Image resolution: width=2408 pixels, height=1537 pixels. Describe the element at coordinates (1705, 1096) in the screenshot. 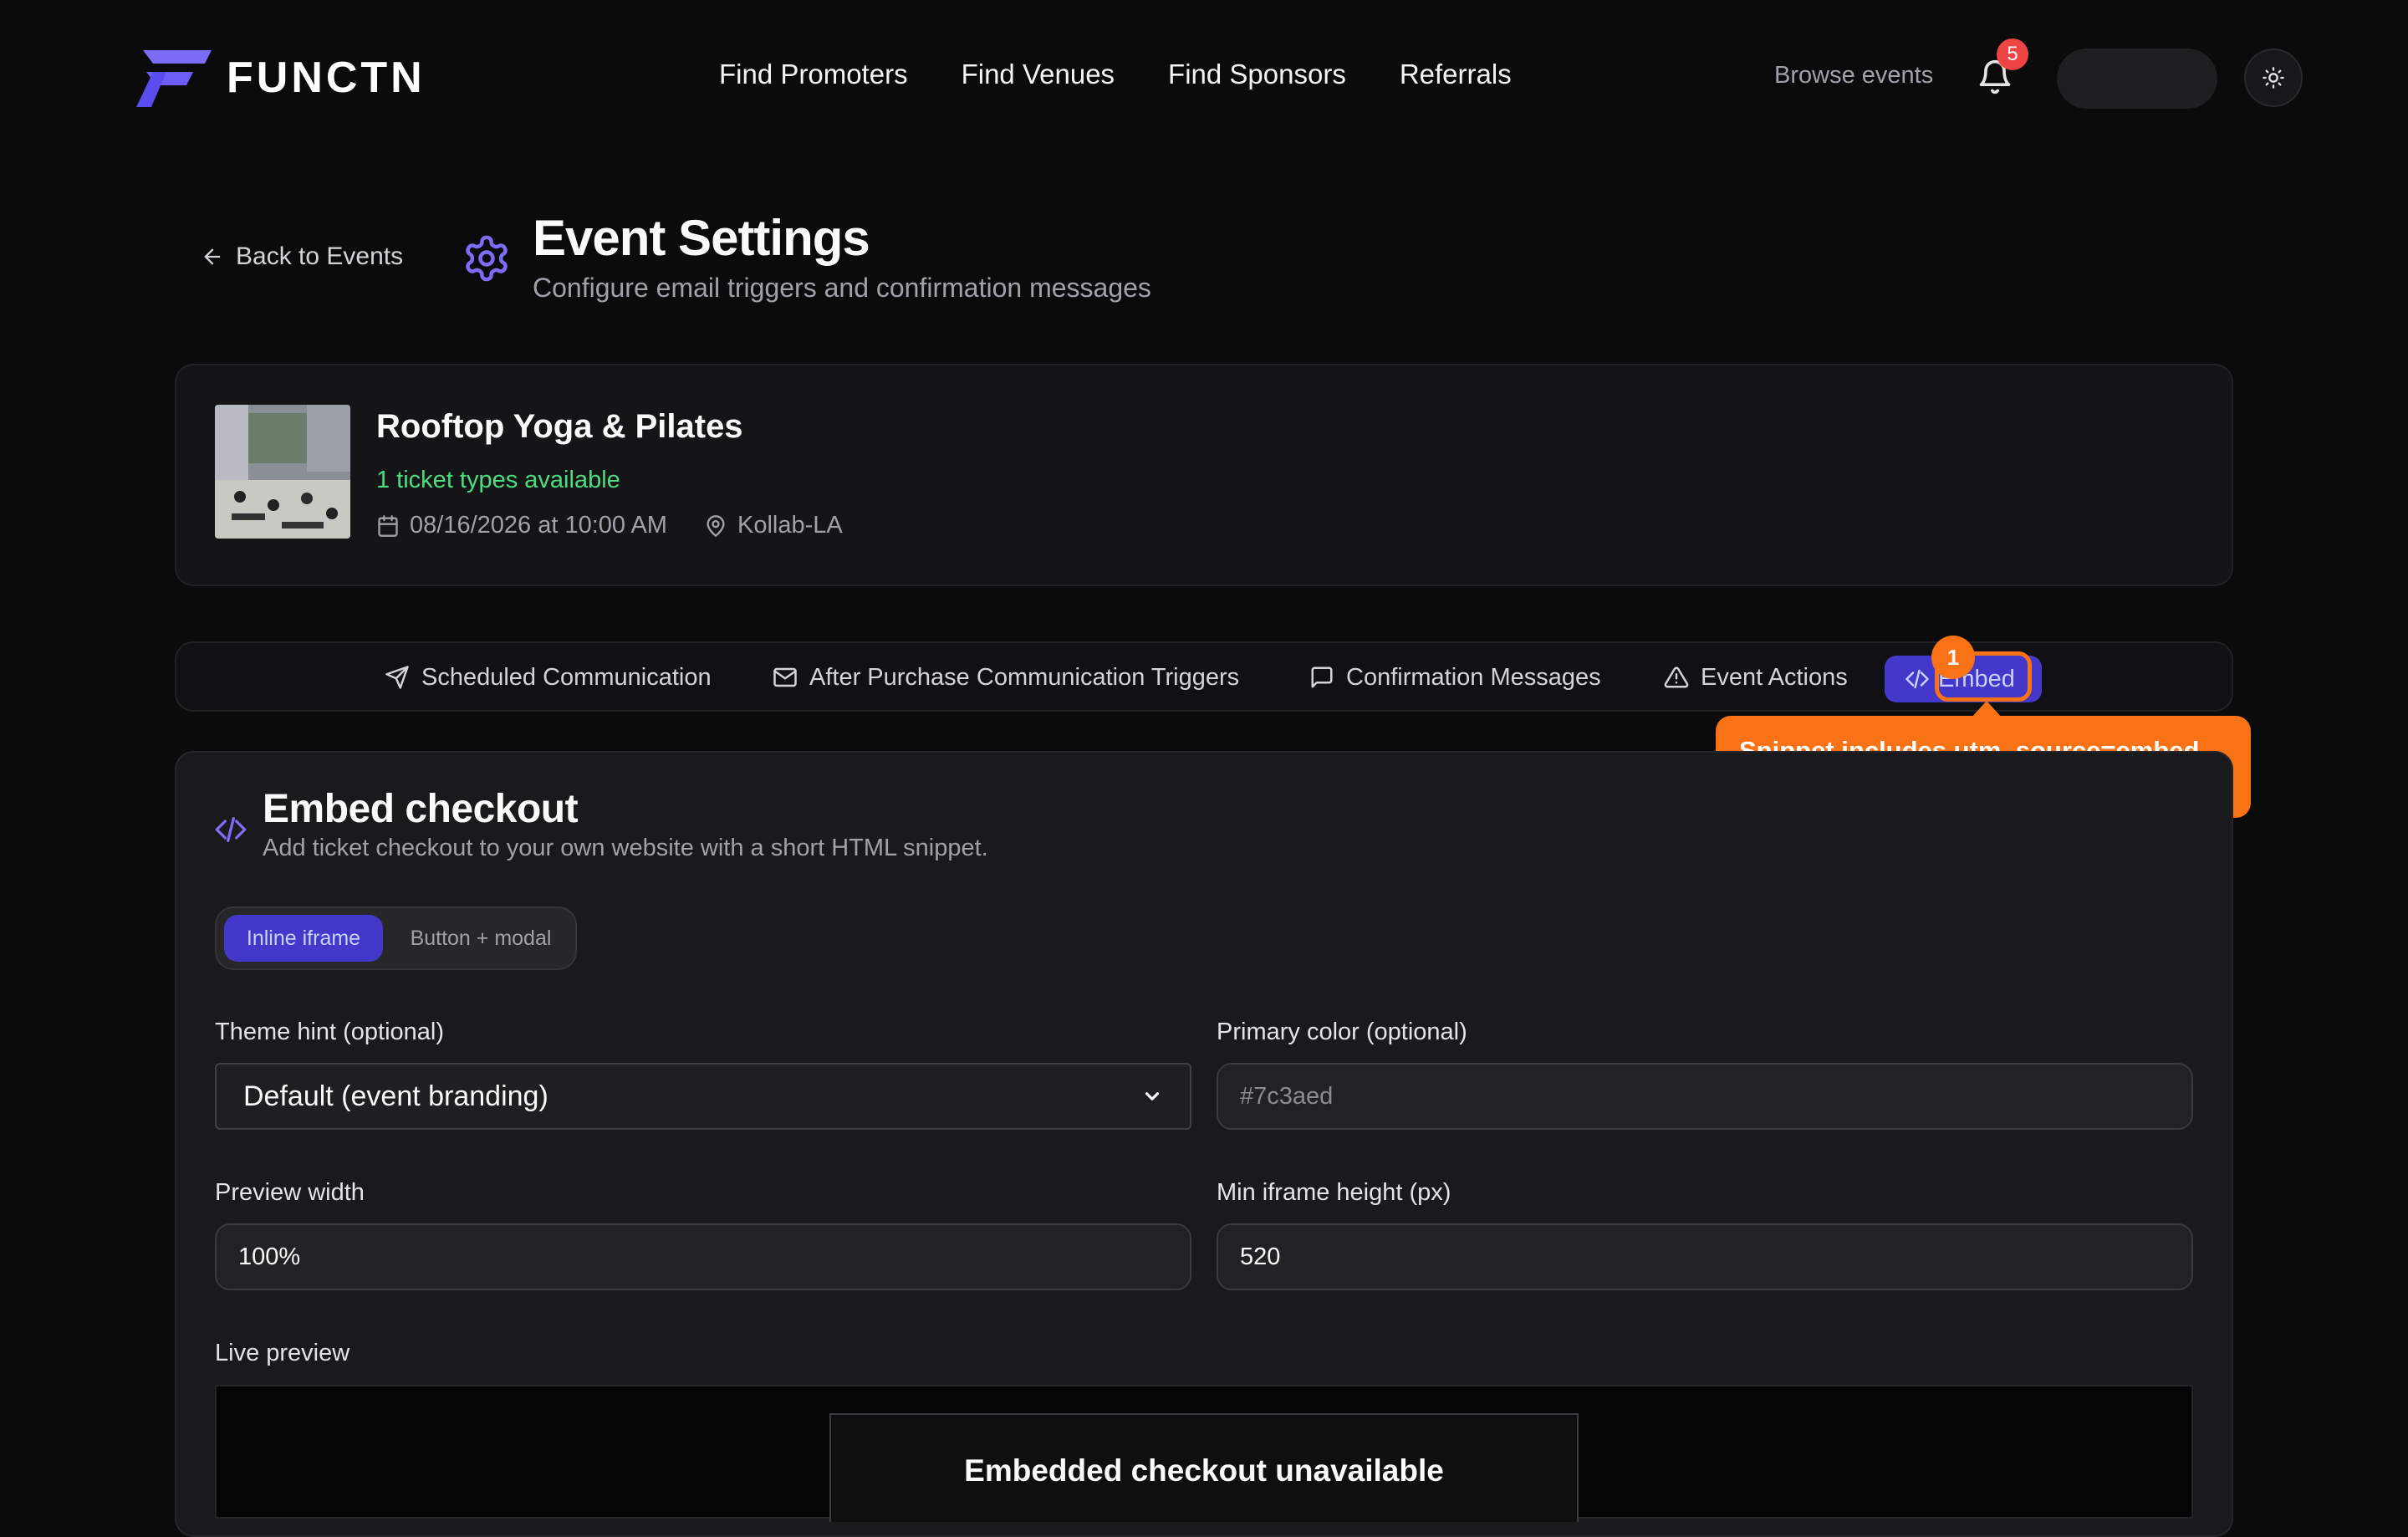

I see `primary-color-input: #7c3aed` at that location.